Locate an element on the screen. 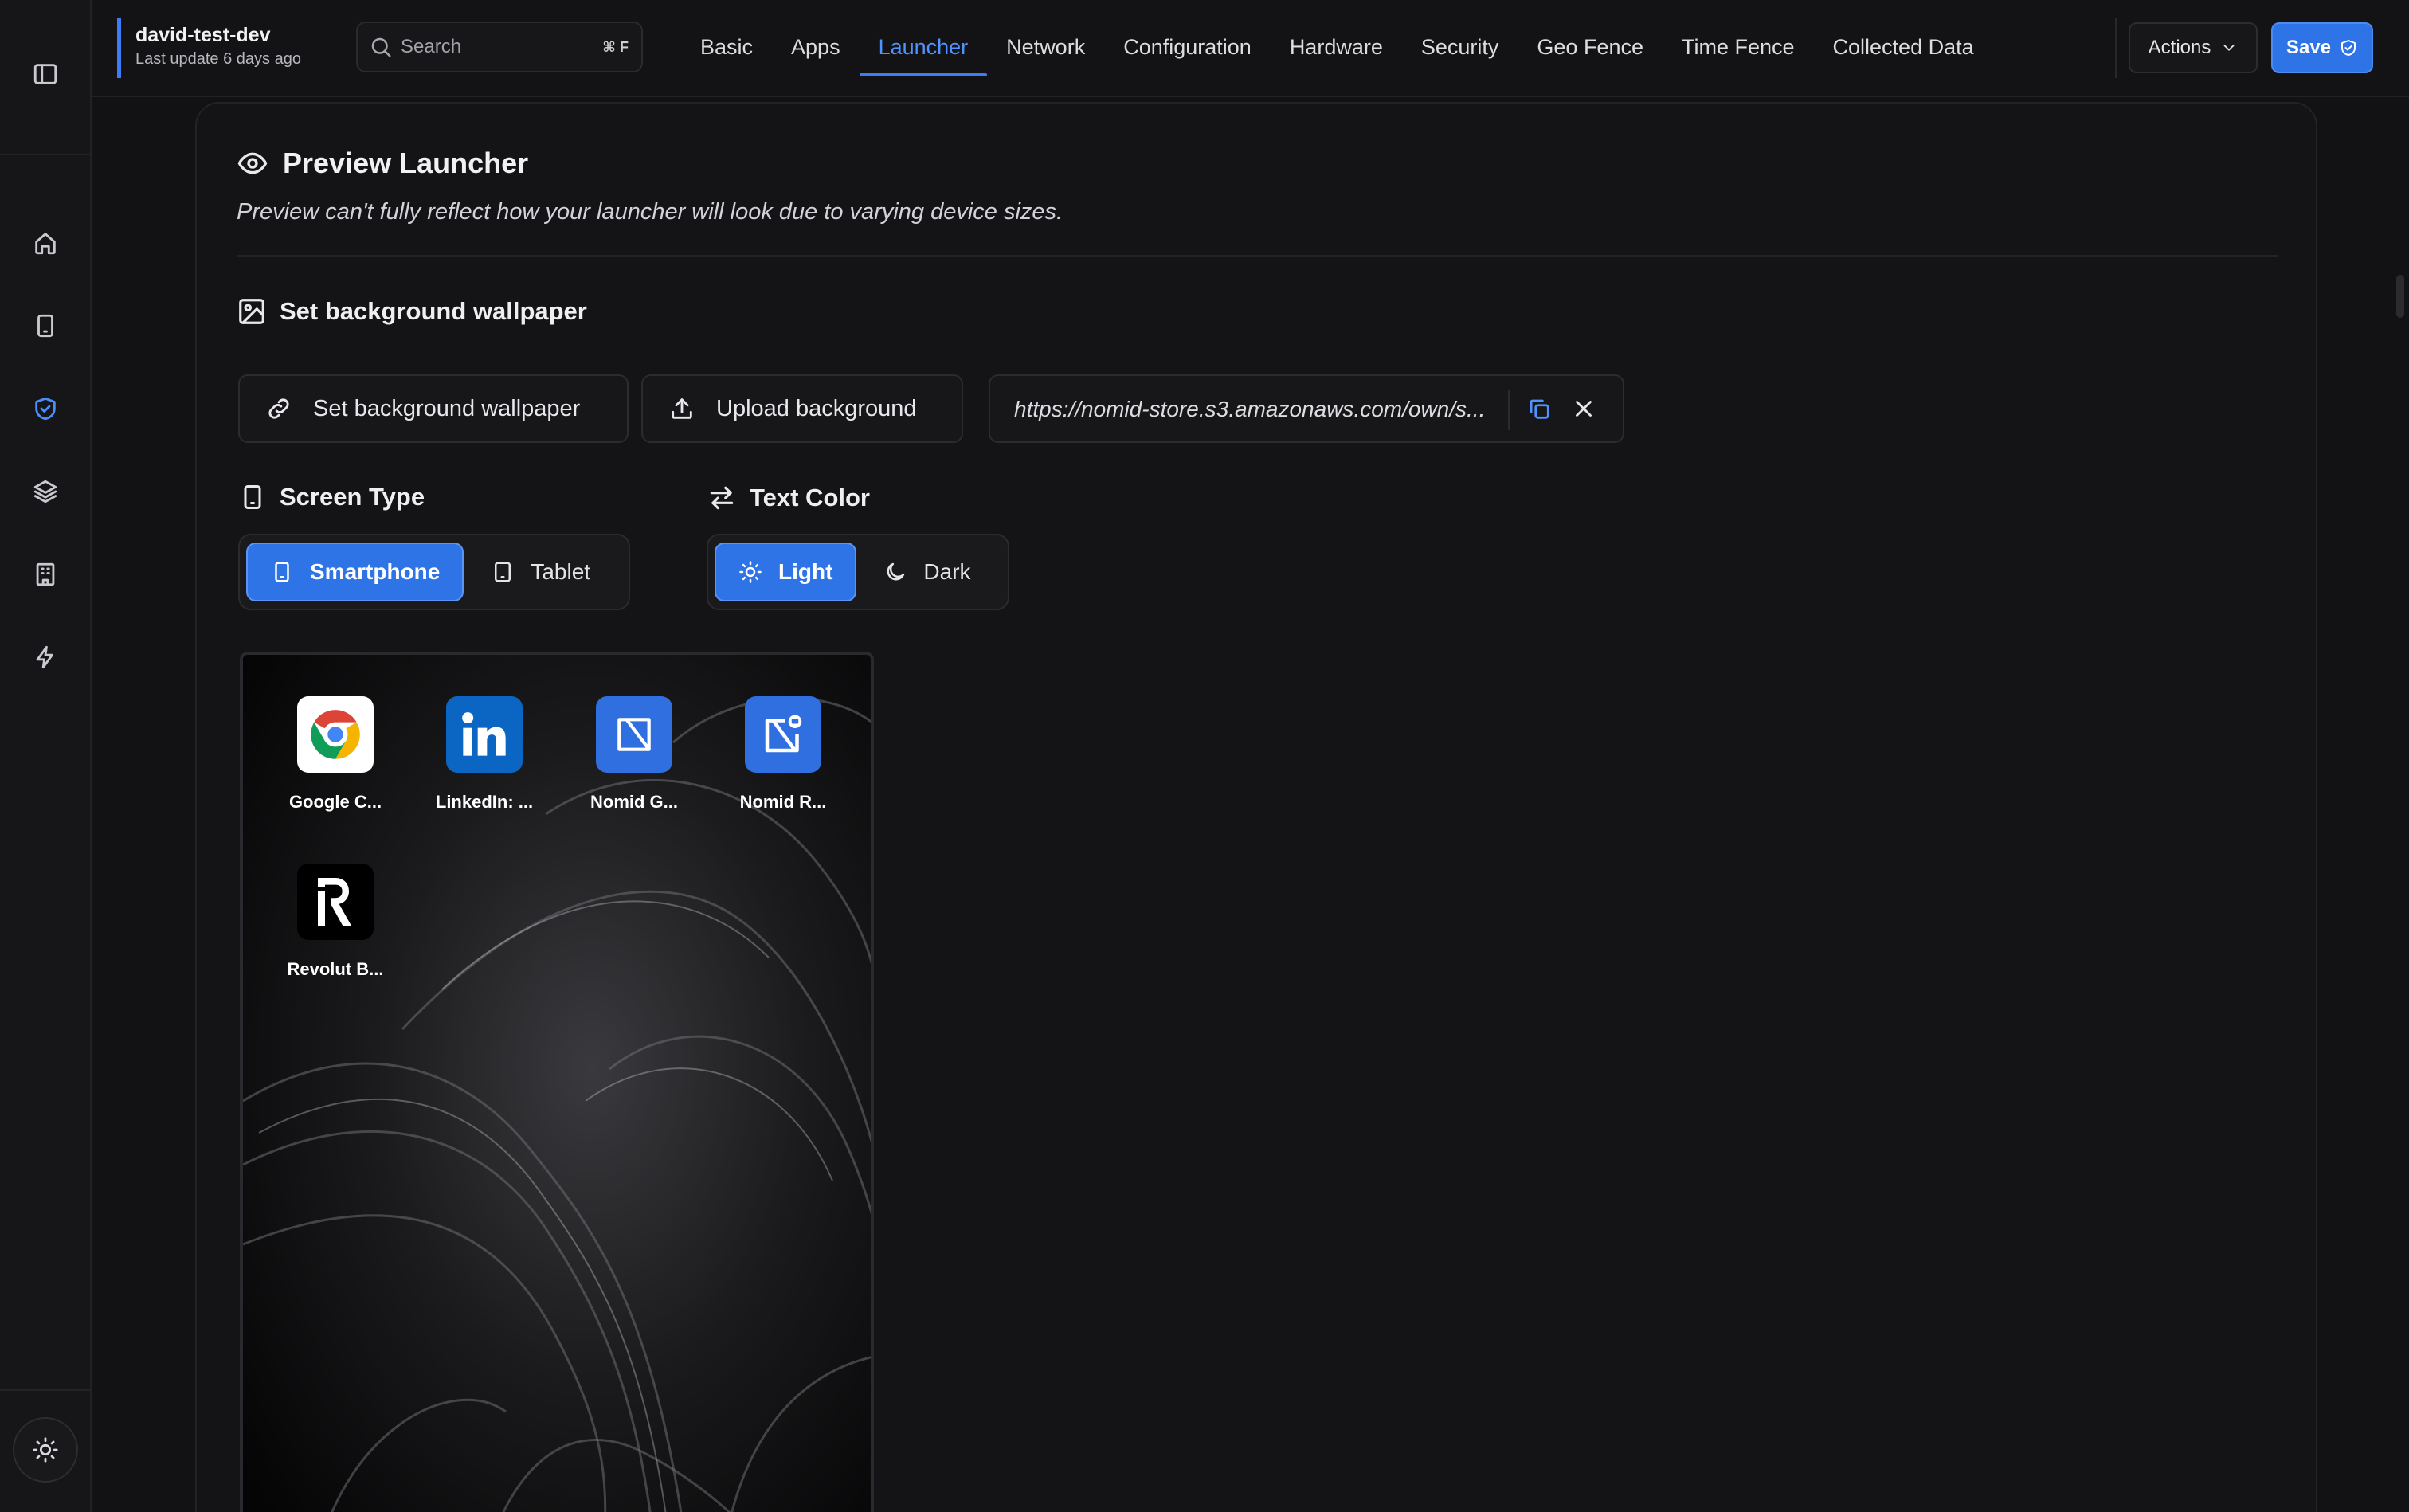 The width and height of the screenshot is (2409, 1512). chevron-down-icon is located at coordinates (2229, 48).